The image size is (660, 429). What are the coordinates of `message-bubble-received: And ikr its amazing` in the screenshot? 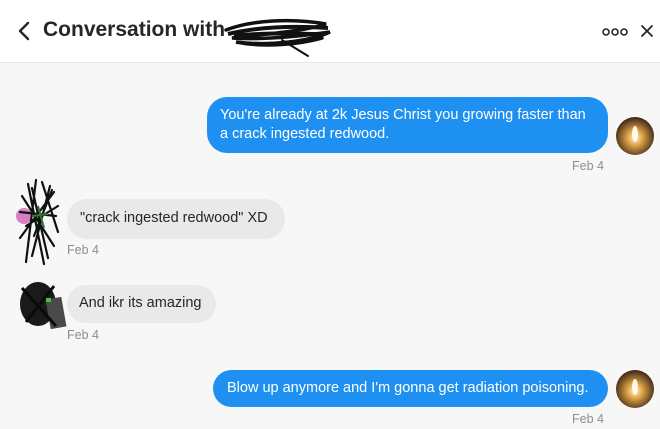 It's located at (141, 304).